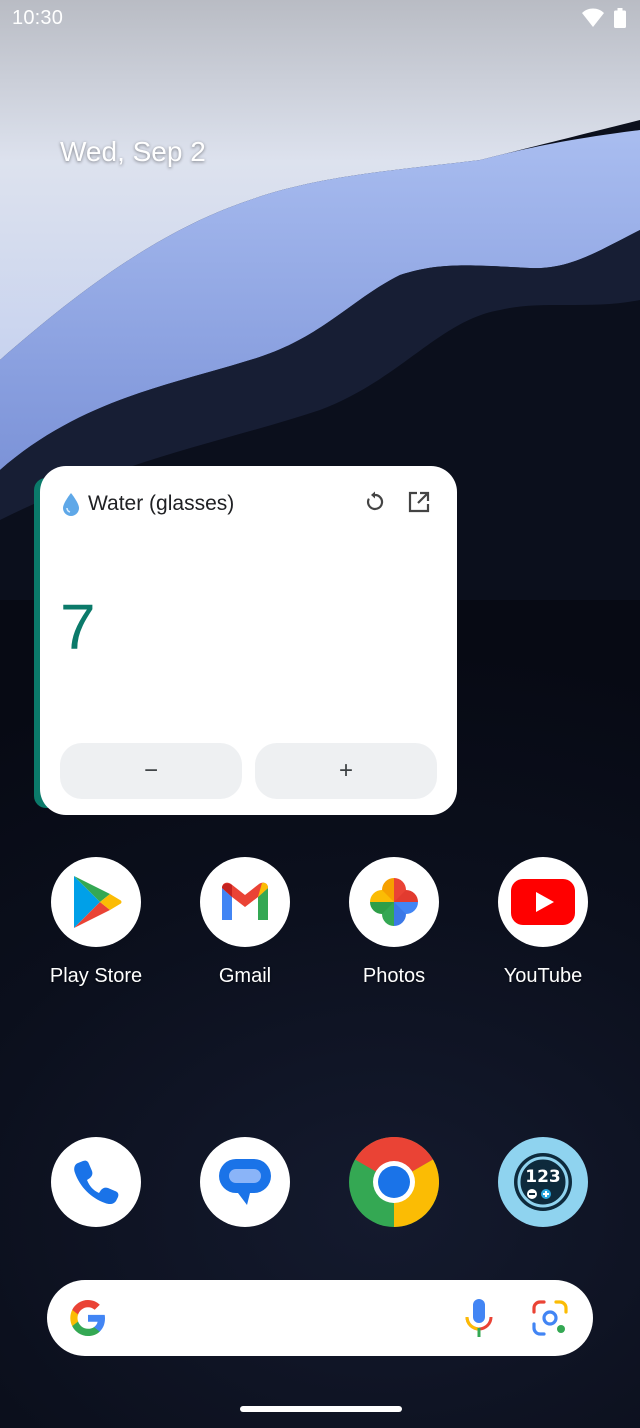  I want to click on google-search-bar, so click(320, 1318).